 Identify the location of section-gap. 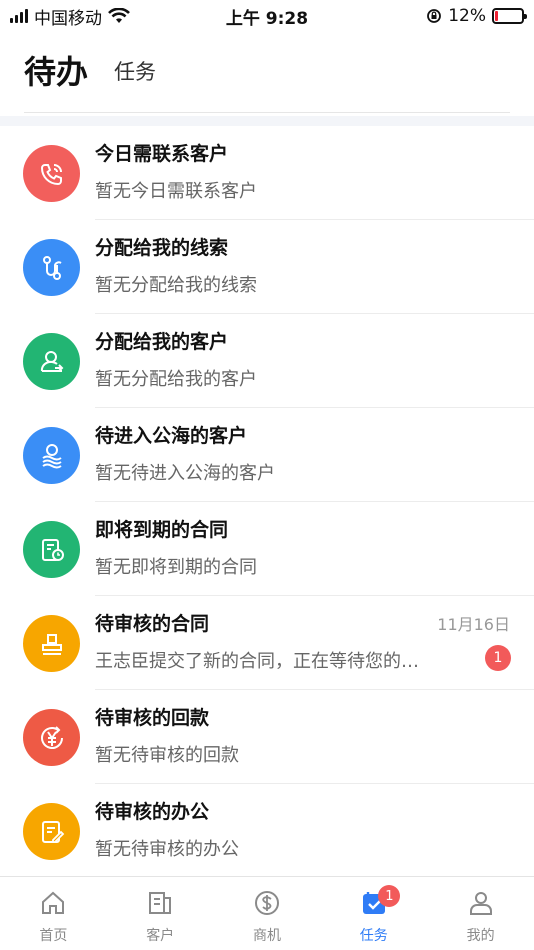
(267, 121).